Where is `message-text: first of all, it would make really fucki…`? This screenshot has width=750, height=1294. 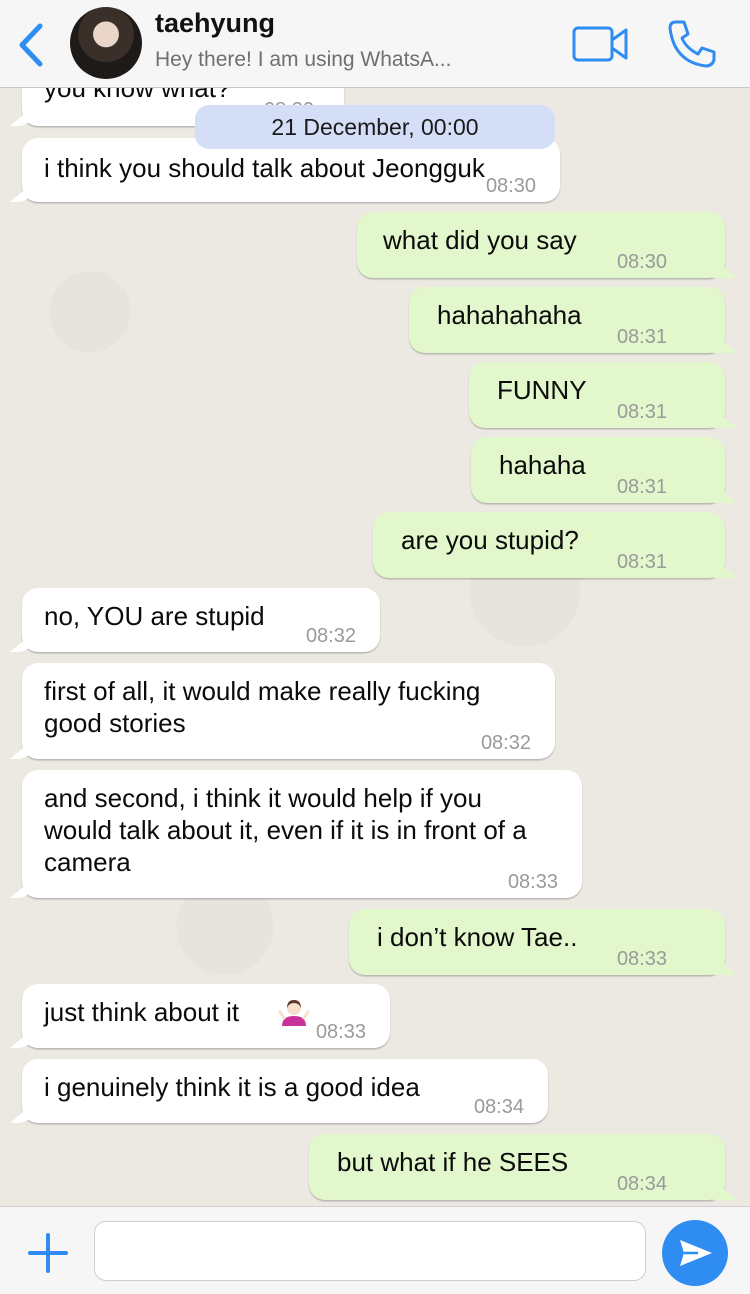
message-text: first of all, it would make really fucki… is located at coordinates (262, 707).